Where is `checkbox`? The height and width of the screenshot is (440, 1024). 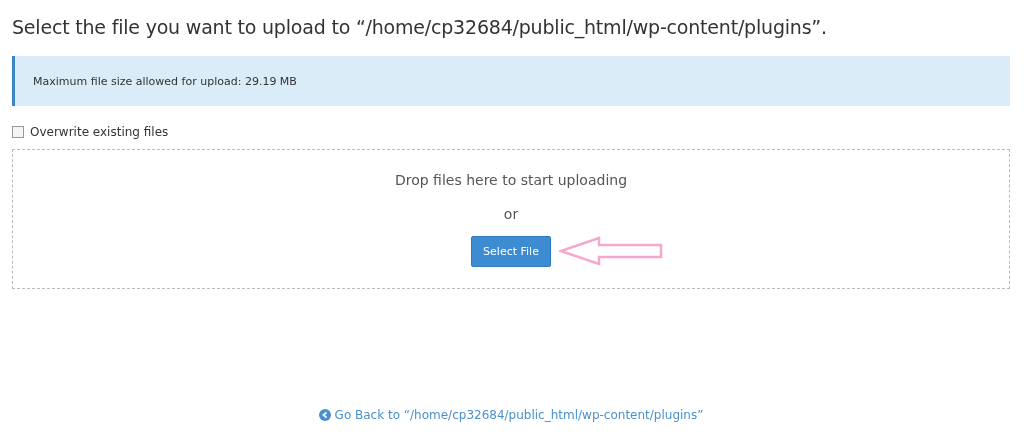 checkbox is located at coordinates (18, 132).